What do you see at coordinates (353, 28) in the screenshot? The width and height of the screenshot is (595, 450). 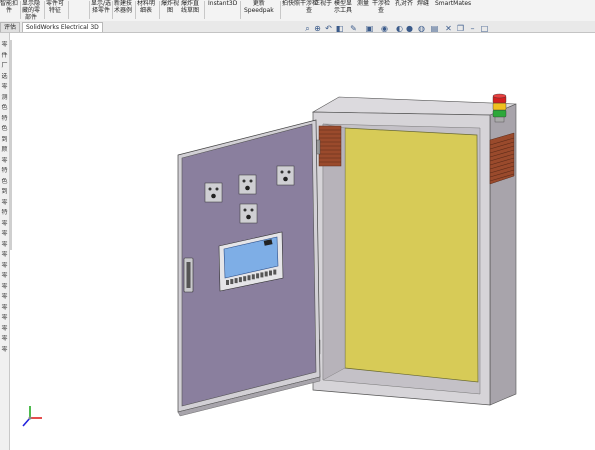 I see `dynamic-annotation-icon: ✎` at bounding box center [353, 28].